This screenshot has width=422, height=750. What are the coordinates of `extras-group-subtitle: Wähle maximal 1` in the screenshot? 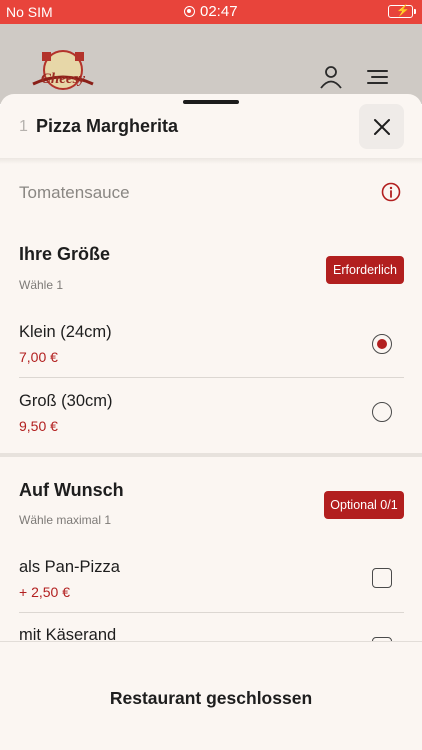 It's located at (65, 520).